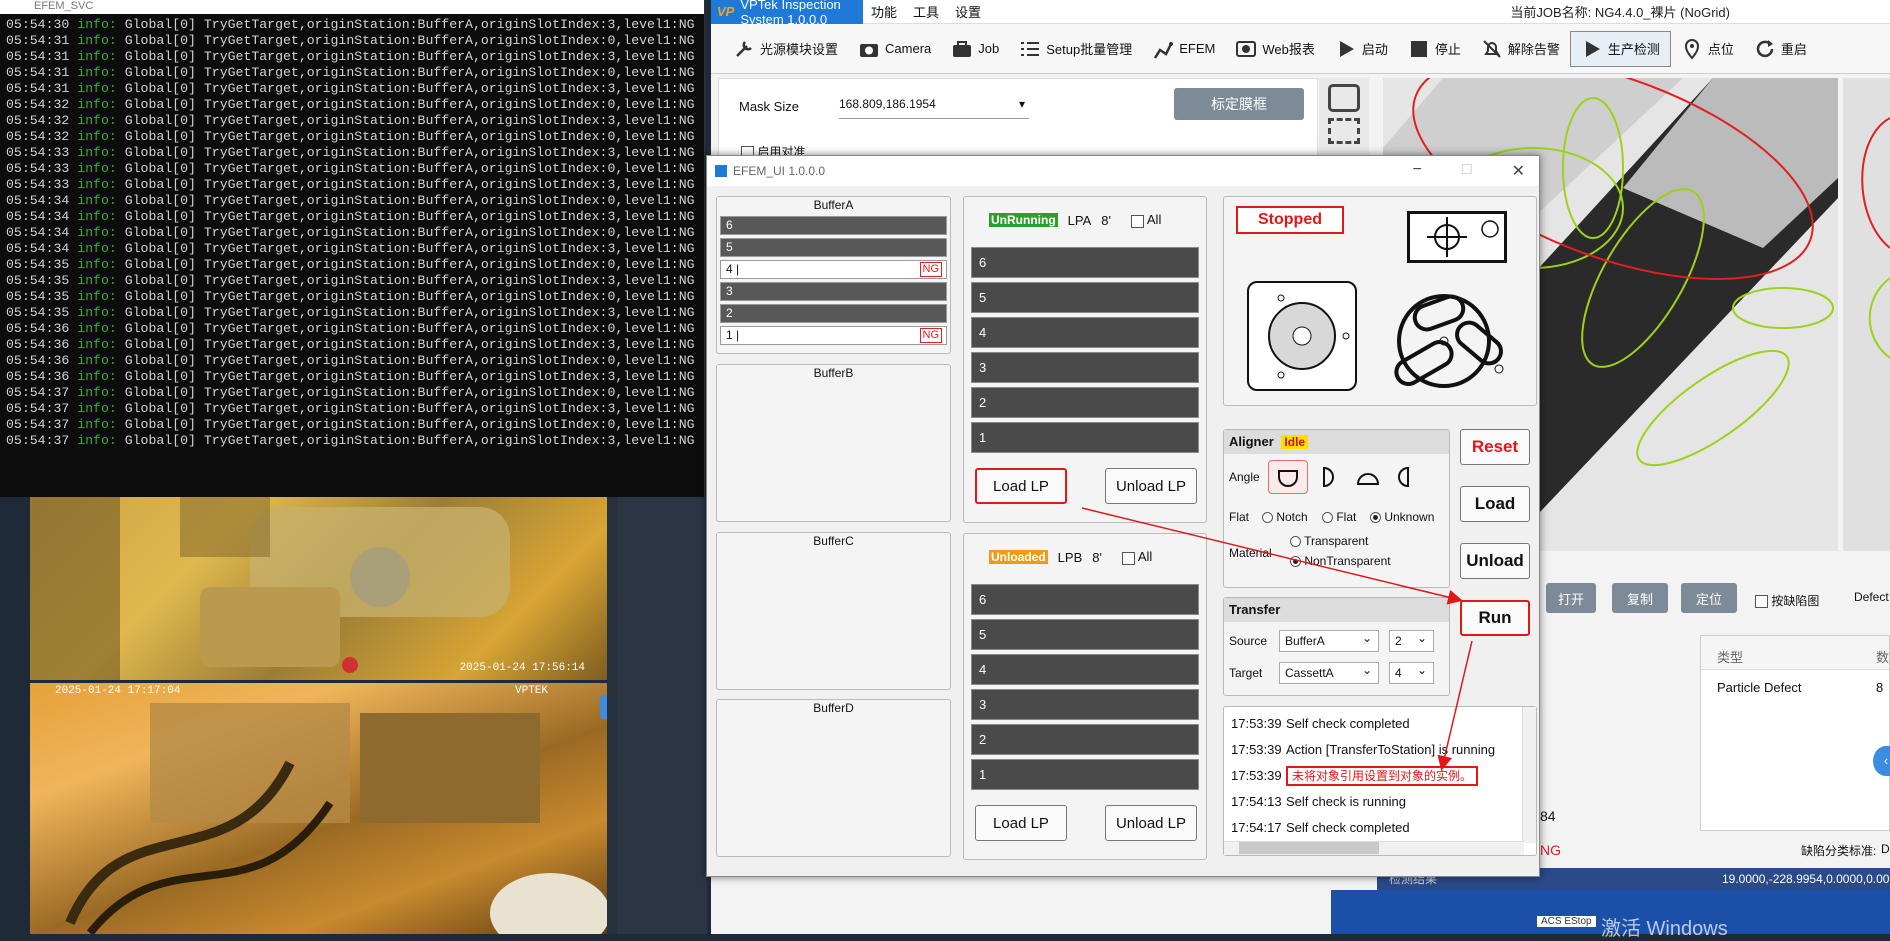 The width and height of the screenshot is (1890, 941). Describe the element at coordinates (790, 13) in the screenshot. I see `app-title: VPTek Inspection System 1.0.0.0` at that location.